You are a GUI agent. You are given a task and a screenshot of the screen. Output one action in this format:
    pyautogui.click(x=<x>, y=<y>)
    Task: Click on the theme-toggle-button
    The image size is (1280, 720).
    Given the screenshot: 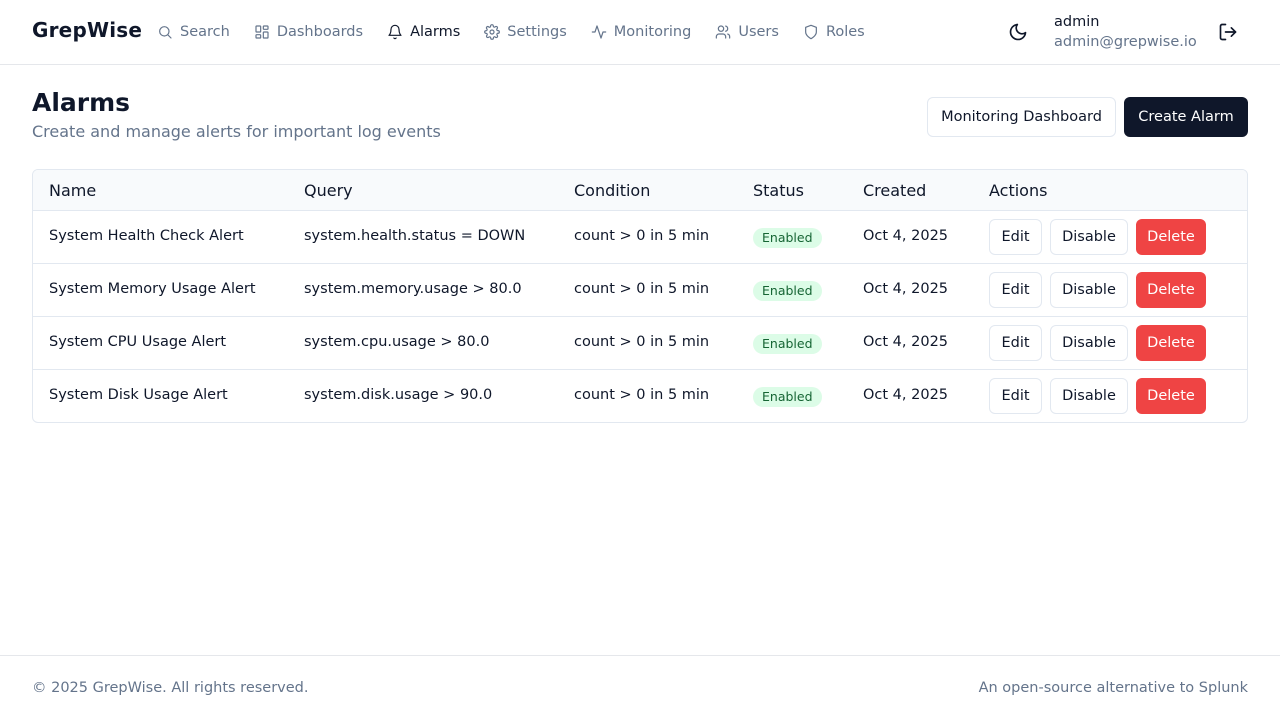 What is the action you would take?
    pyautogui.click(x=1018, y=32)
    